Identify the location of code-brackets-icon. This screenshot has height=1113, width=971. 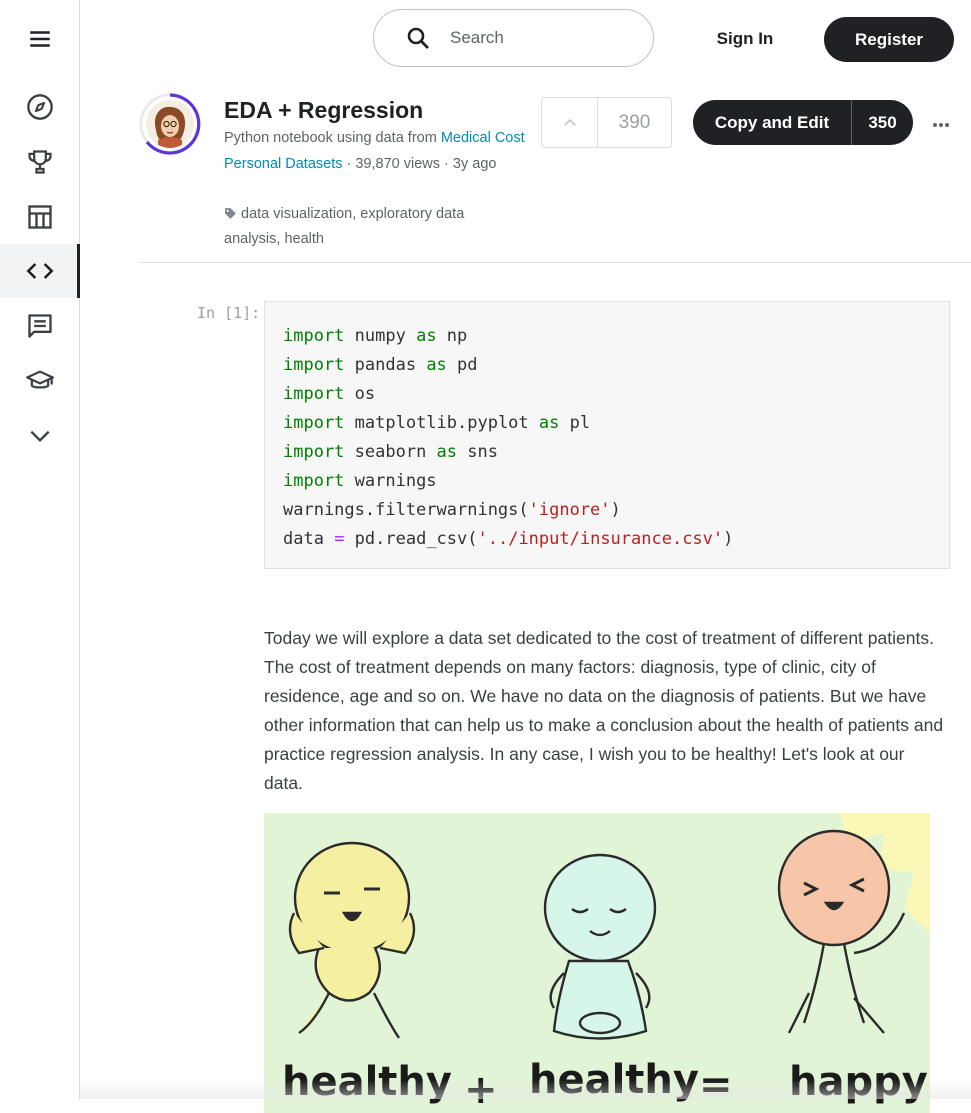
(39, 271).